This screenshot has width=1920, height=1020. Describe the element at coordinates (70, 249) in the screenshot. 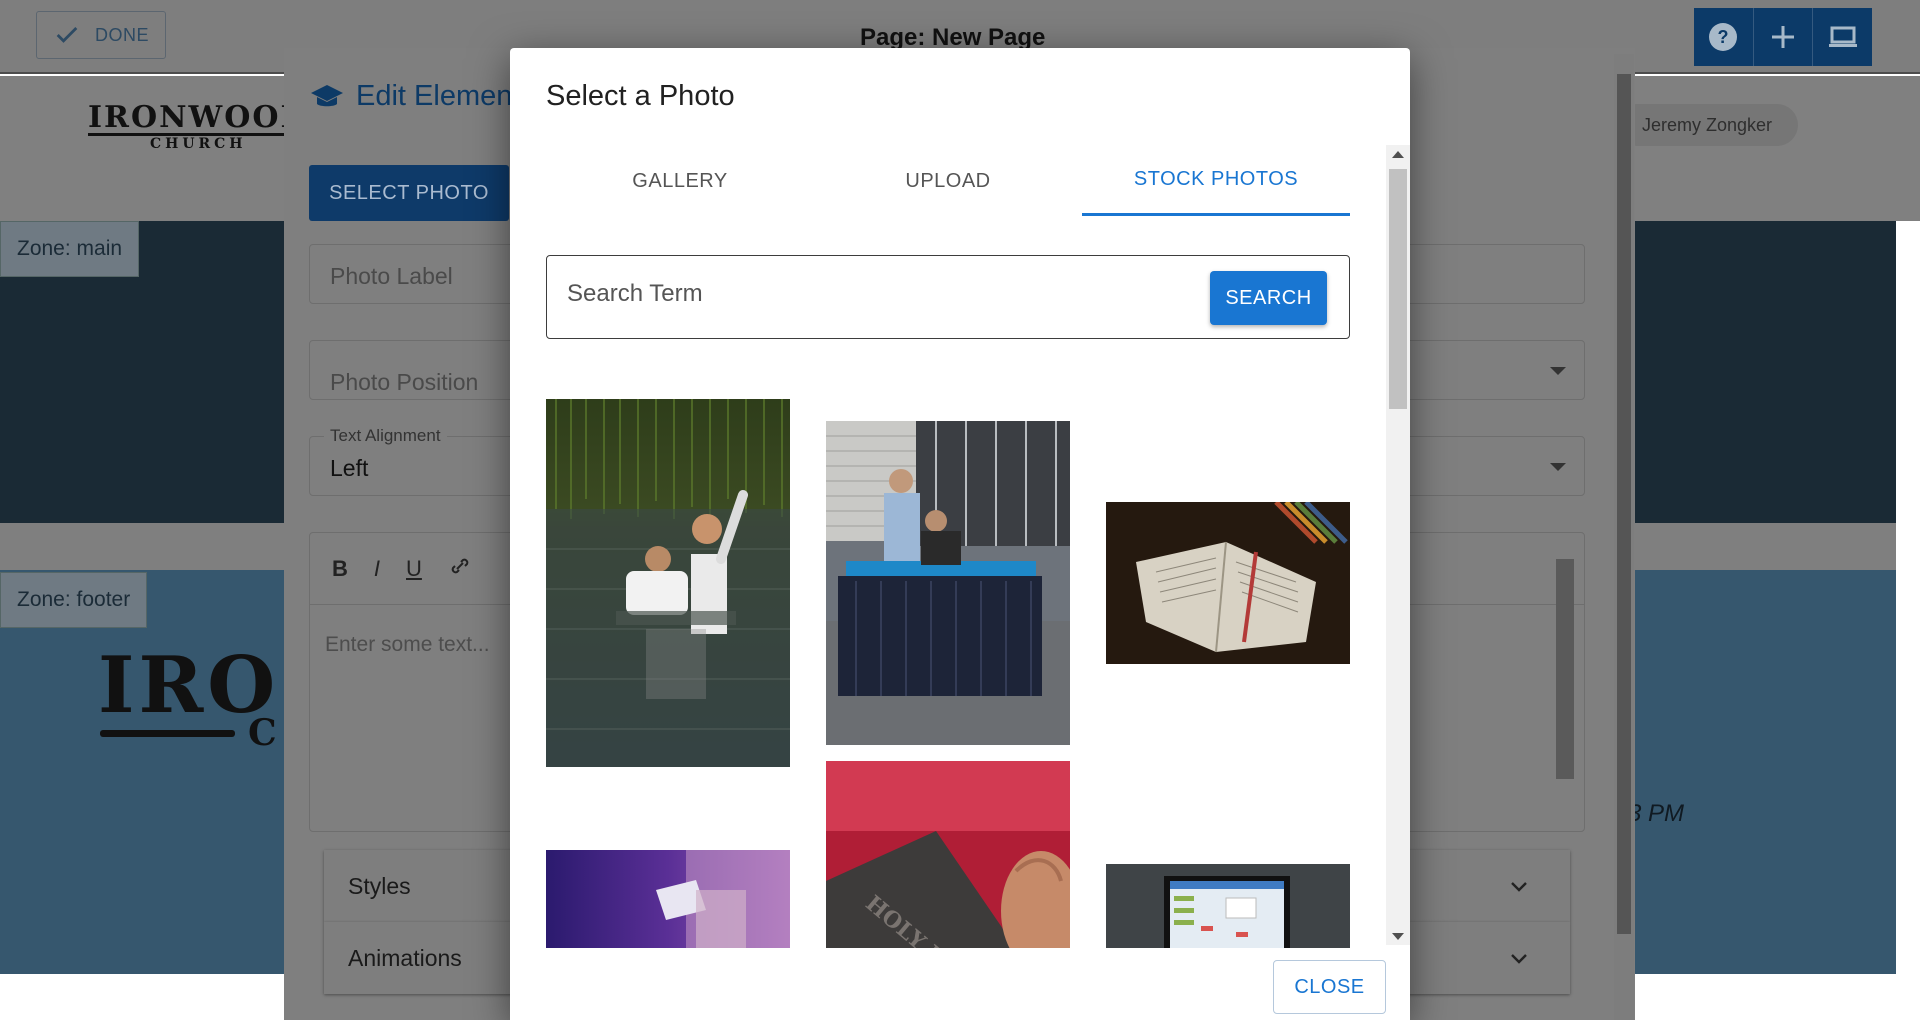

I see `zone-main-label: Zone: main` at that location.